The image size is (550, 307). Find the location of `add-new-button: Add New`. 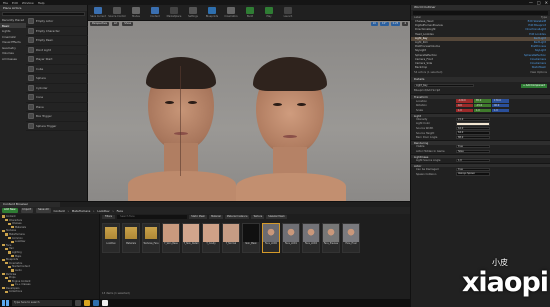

add-new-button: Add New is located at coordinates (10, 210).